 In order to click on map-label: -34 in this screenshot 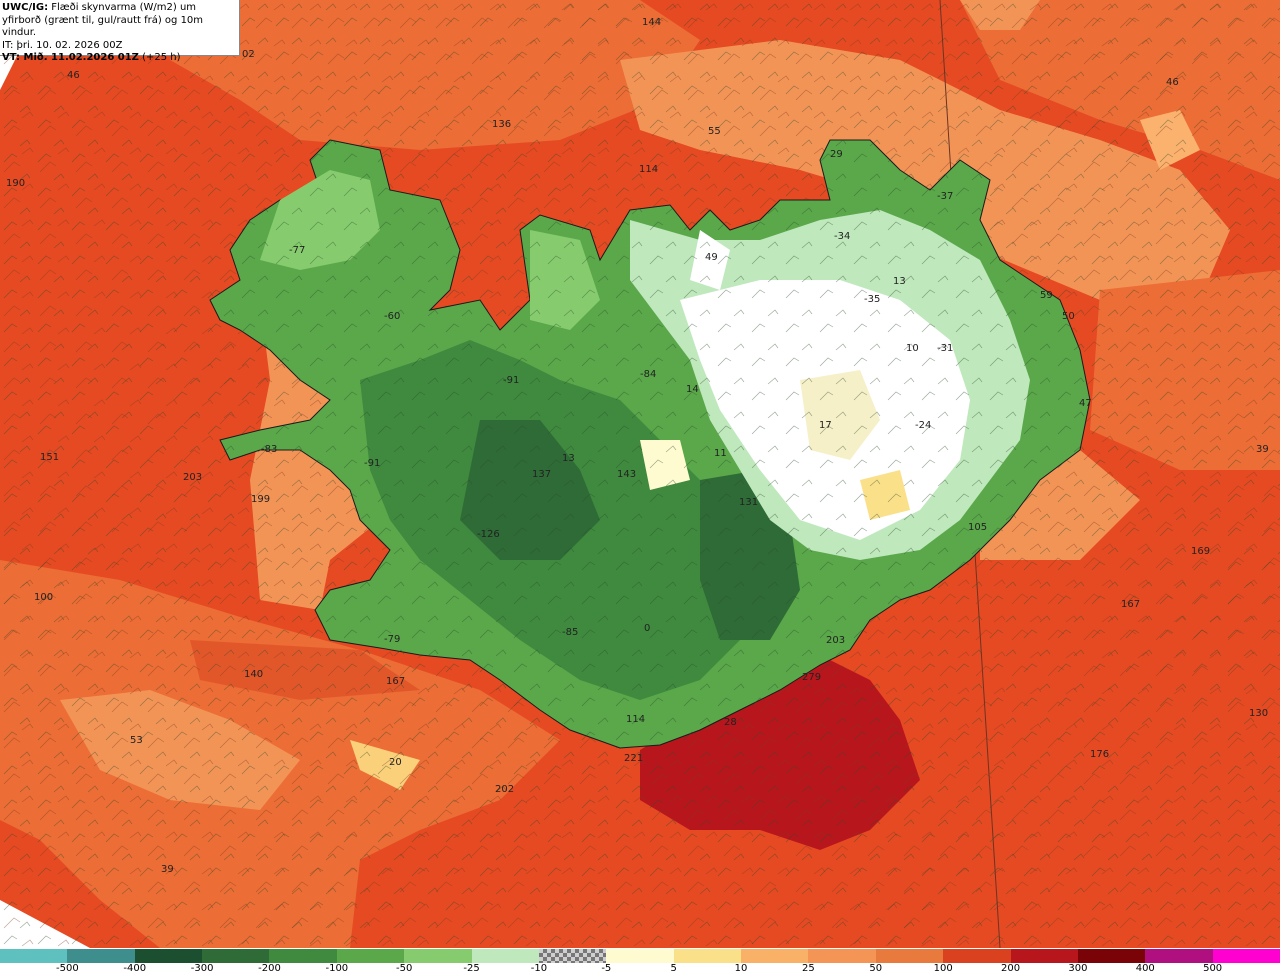, I will do `click(842, 236)`.